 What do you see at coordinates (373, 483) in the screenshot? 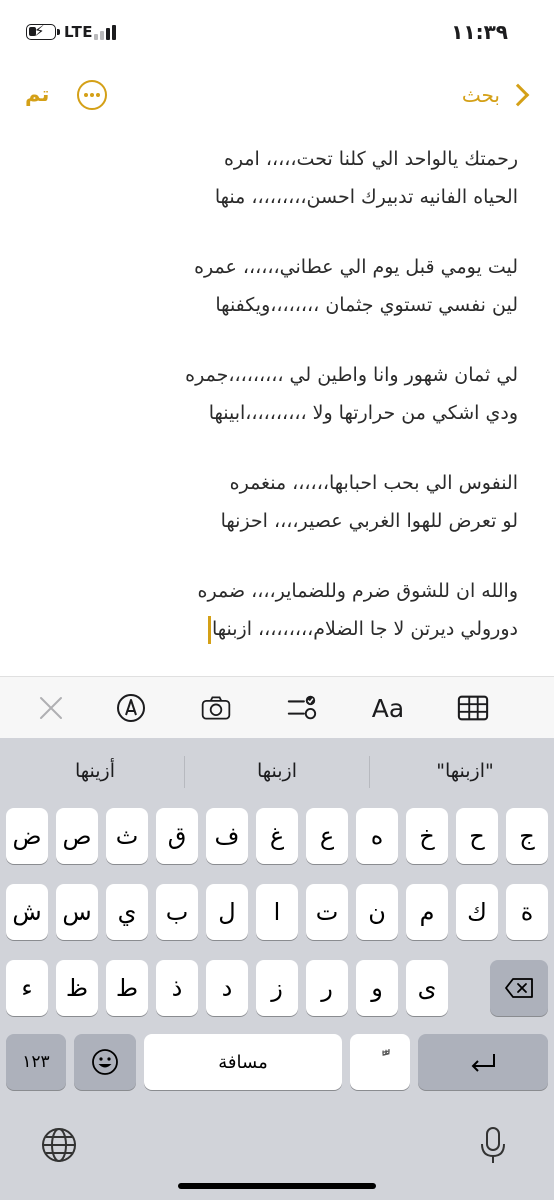
I see `note-line: النفوس الي بحب احبابها،،،،،، منغمره` at bounding box center [373, 483].